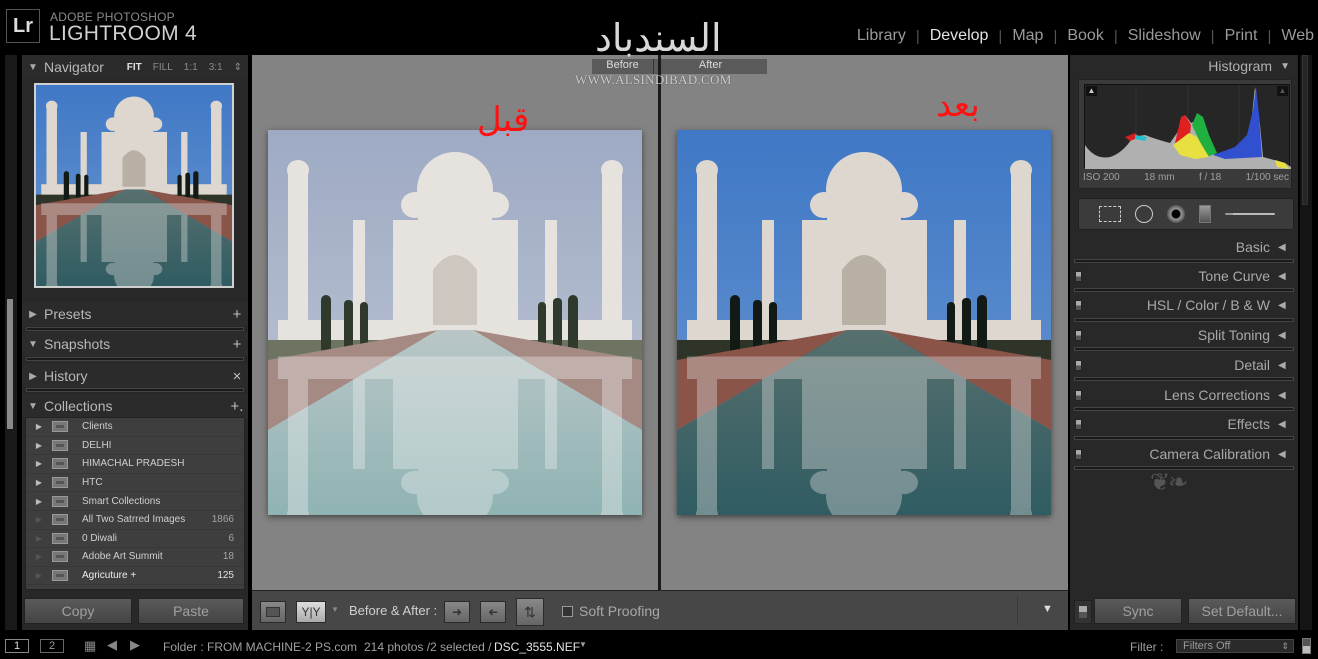  What do you see at coordinates (52, 646) in the screenshot?
I see `window-2-button: 2` at bounding box center [52, 646].